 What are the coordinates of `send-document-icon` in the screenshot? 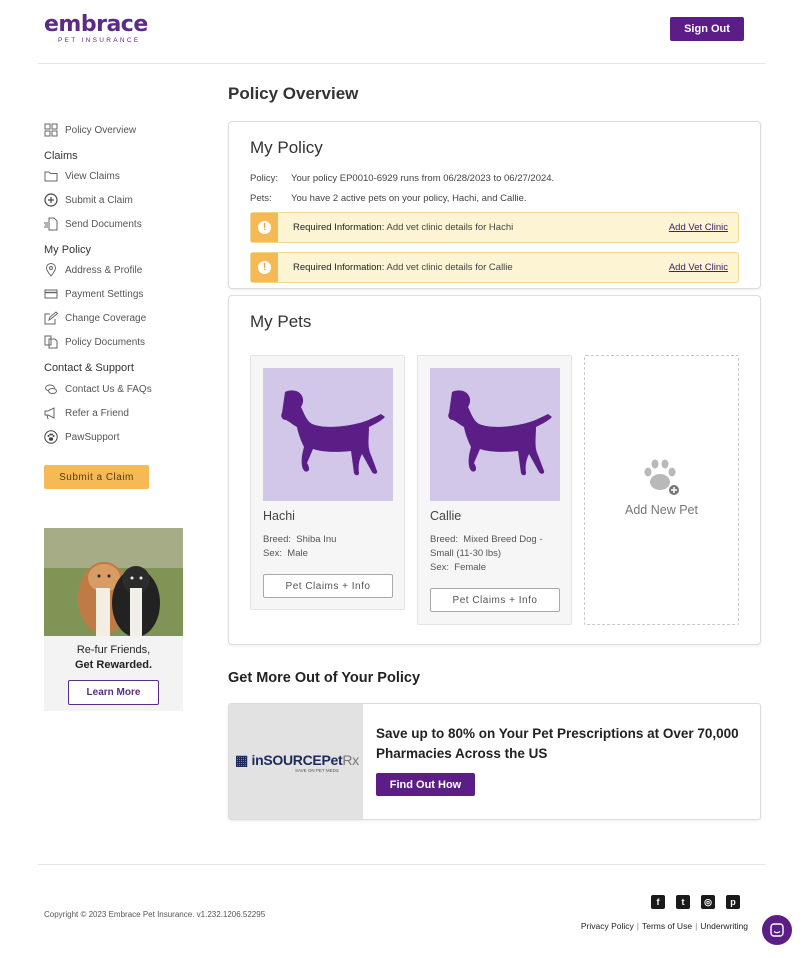 It's located at (51, 224).